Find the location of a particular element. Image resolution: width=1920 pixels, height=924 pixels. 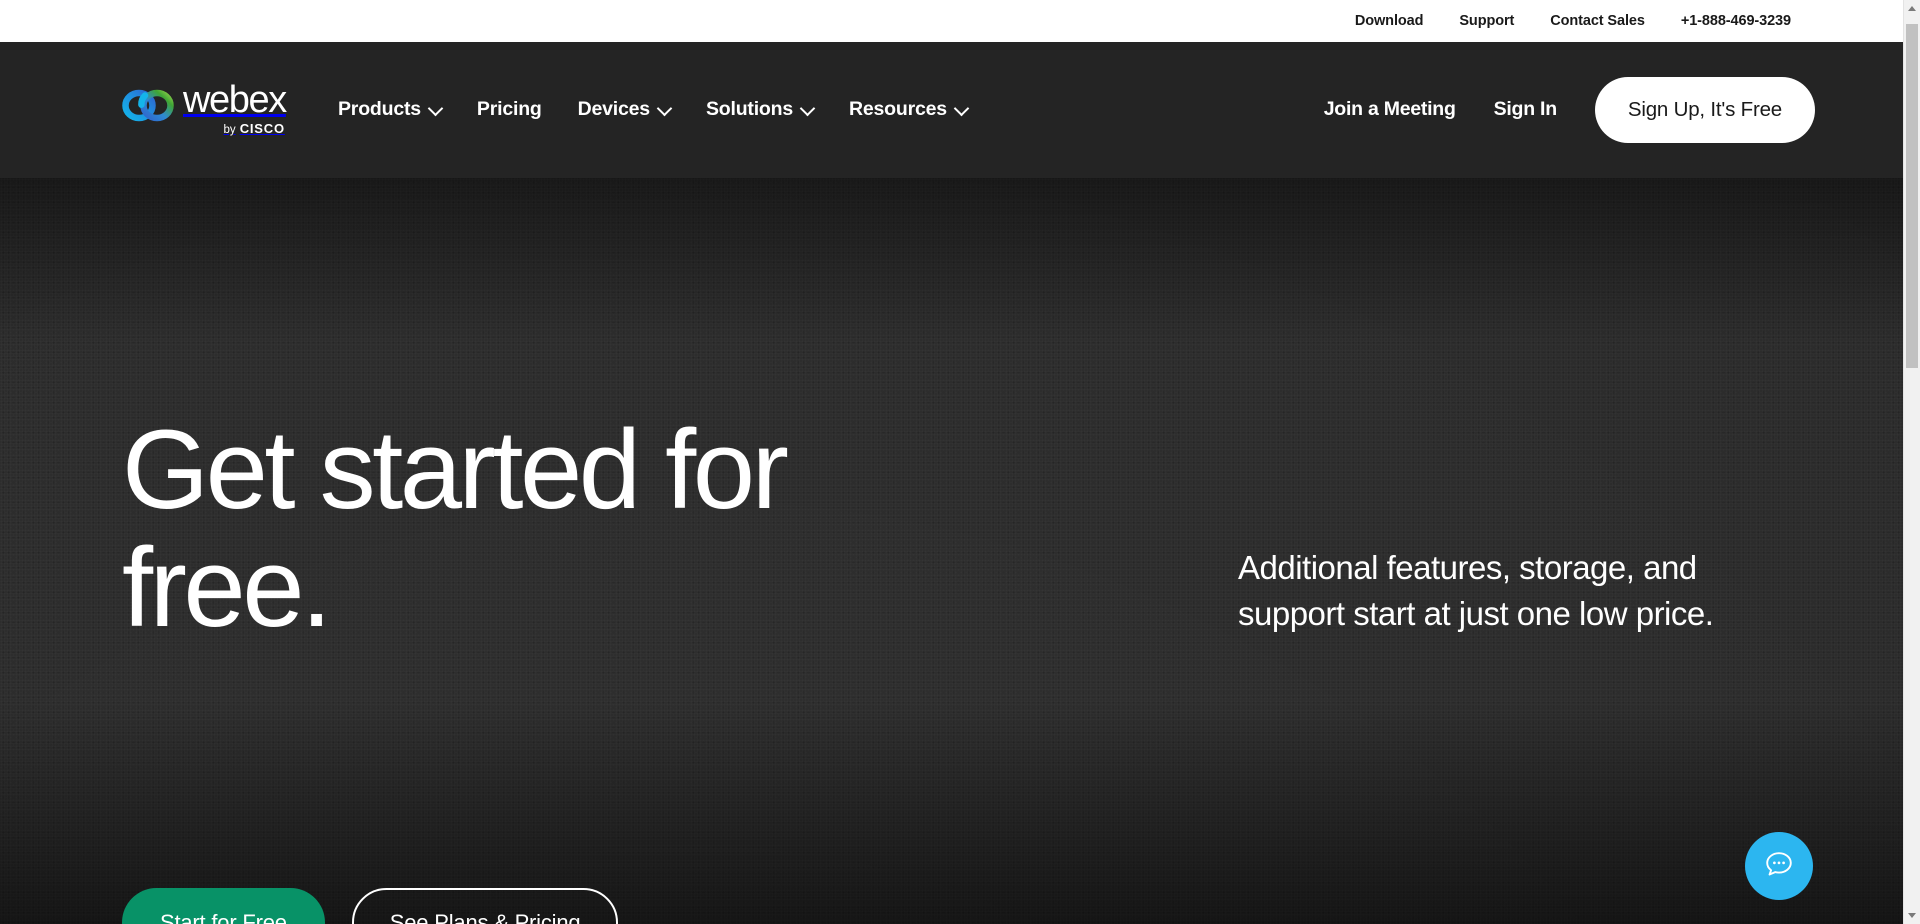

nav-label-pricing: Pricing is located at coordinates (509, 109).